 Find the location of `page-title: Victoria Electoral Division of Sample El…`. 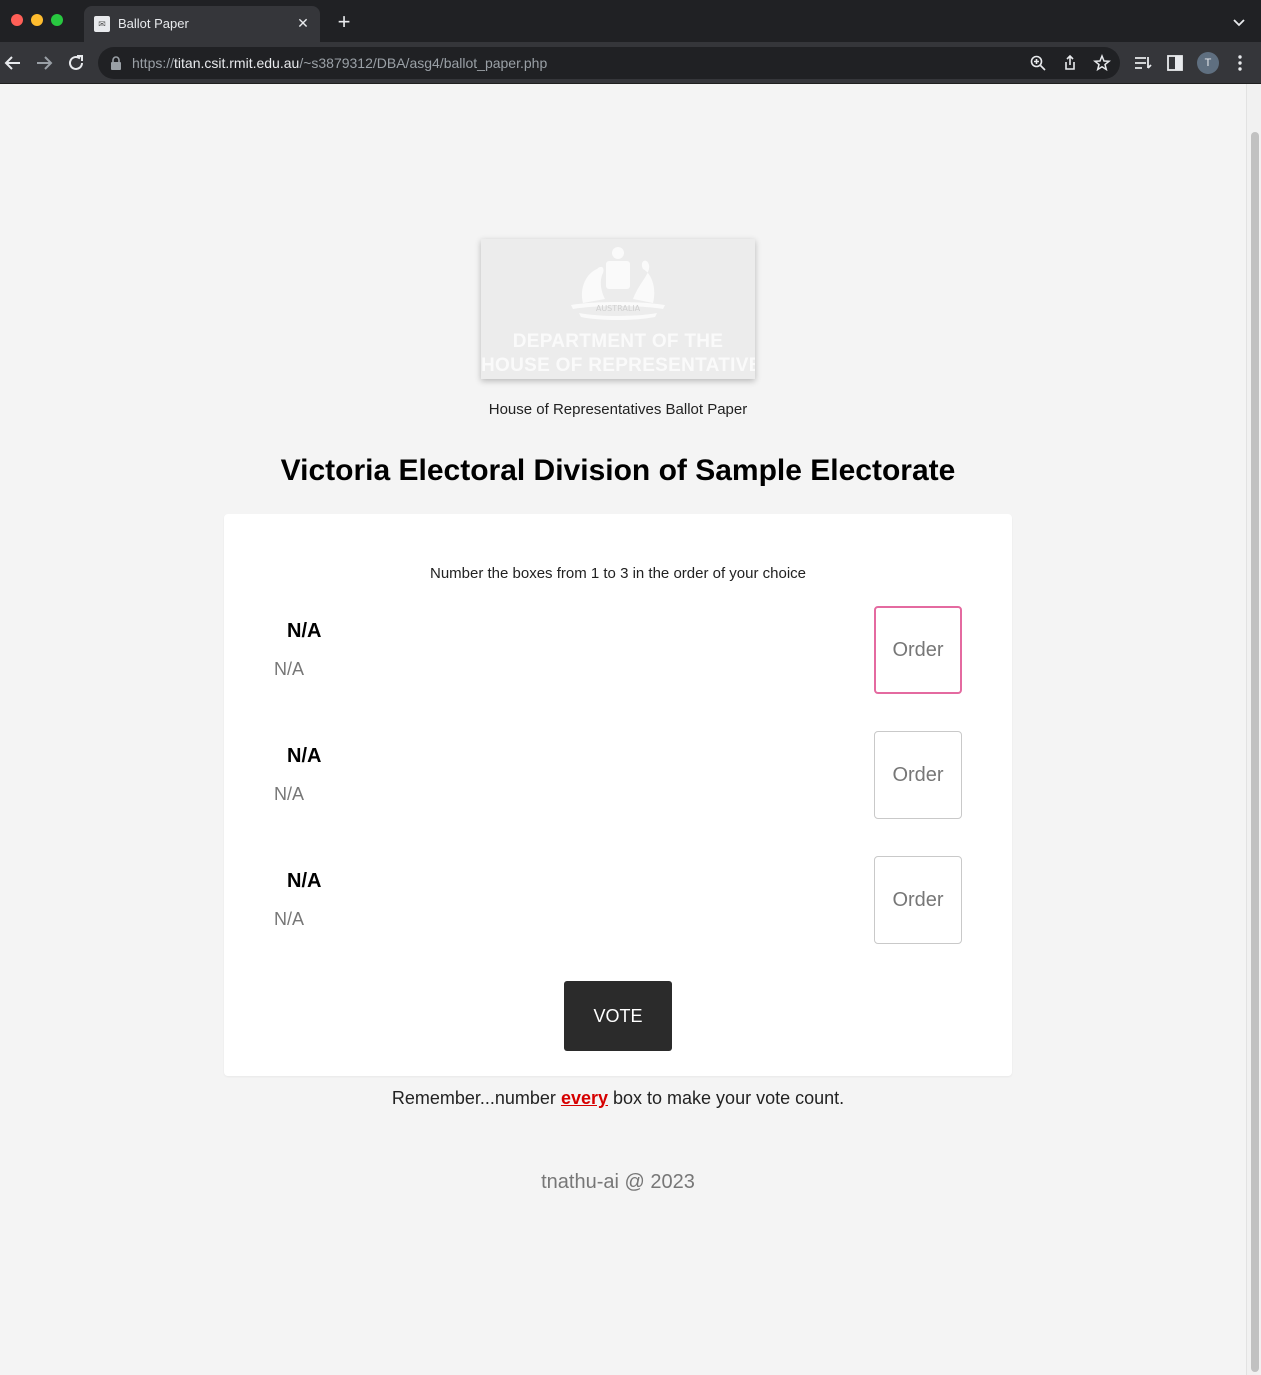

page-title: Victoria Electoral Division of Sample El… is located at coordinates (618, 470).